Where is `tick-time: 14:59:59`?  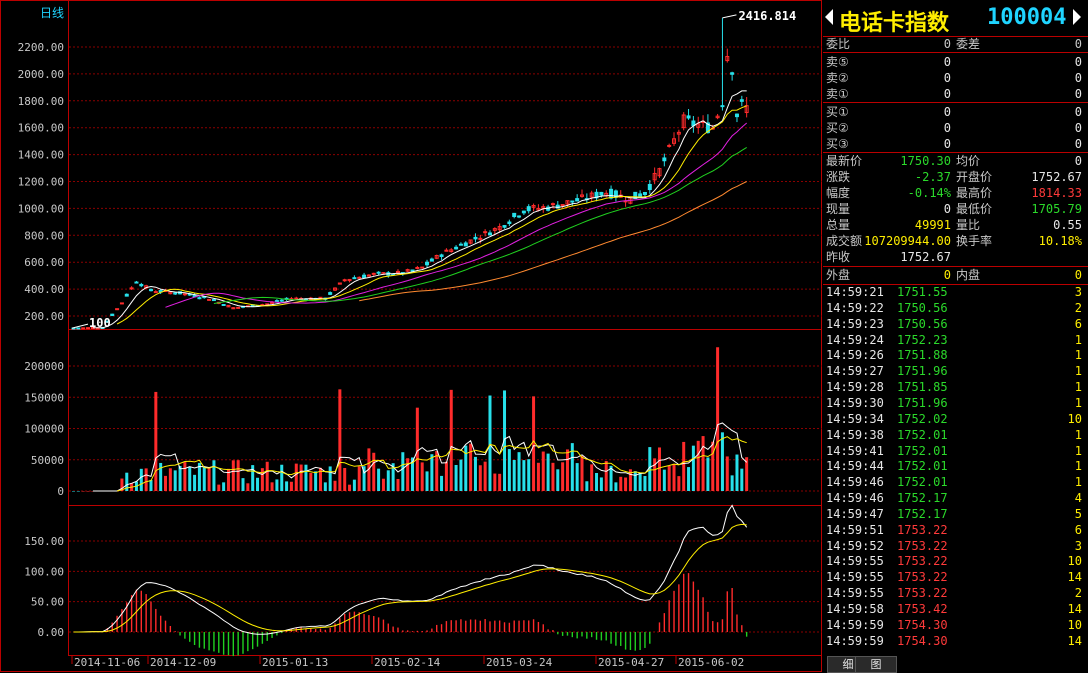
tick-time: 14:59:59 is located at coordinates (855, 640).